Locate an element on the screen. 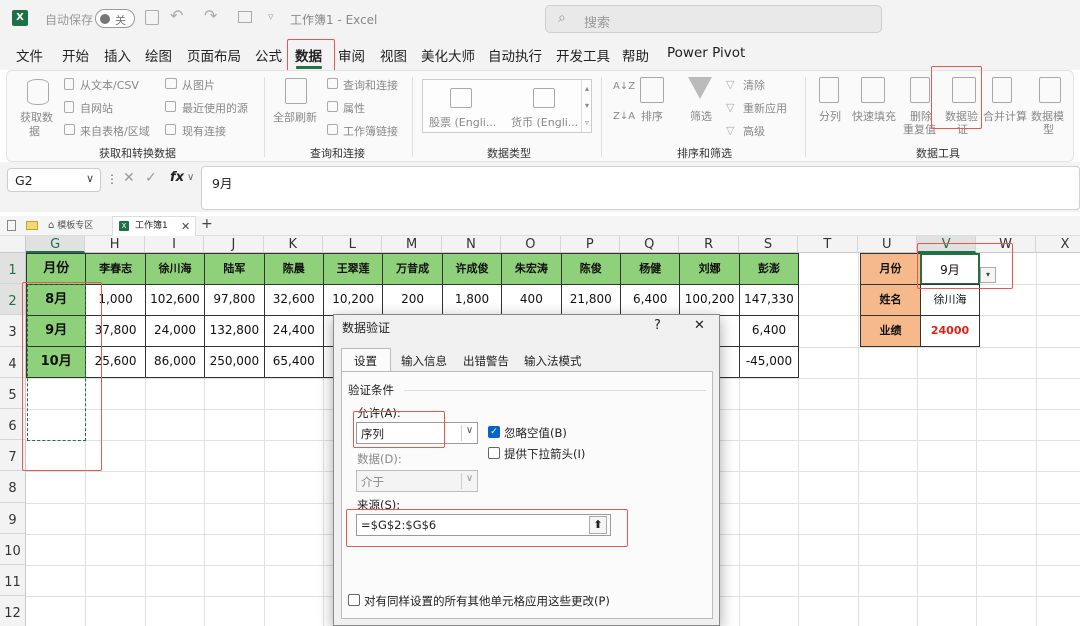 The width and height of the screenshot is (1080, 626). text-to-columns-button: 分列 is located at coordinates (830, 116).